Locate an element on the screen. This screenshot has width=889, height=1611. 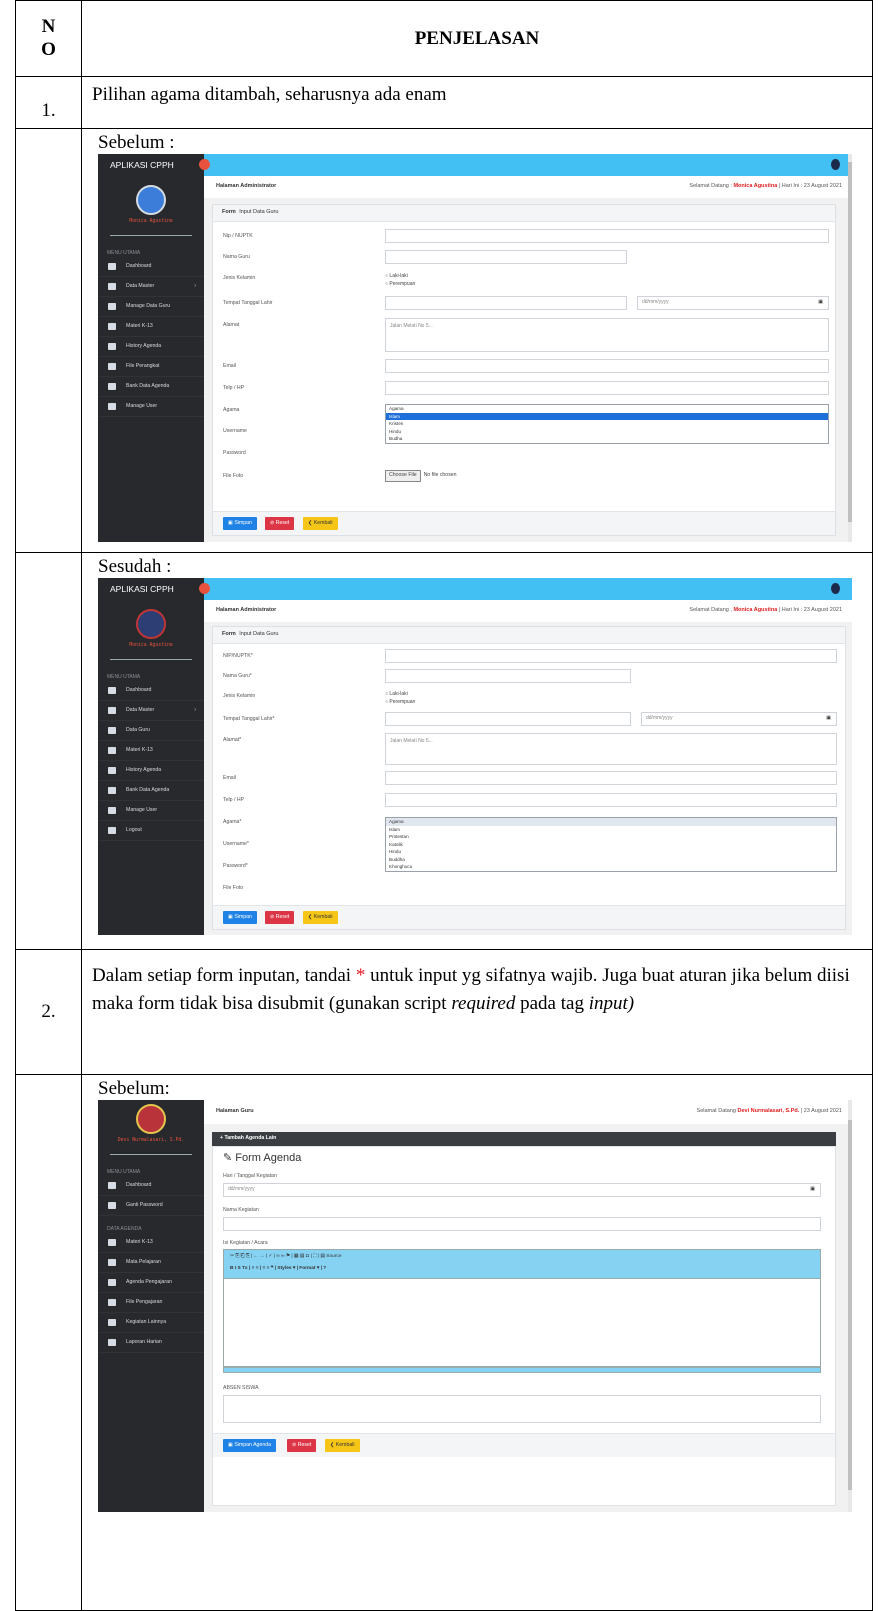
file-foto-input: Choose File No file chosen is located at coordinates (421, 476).